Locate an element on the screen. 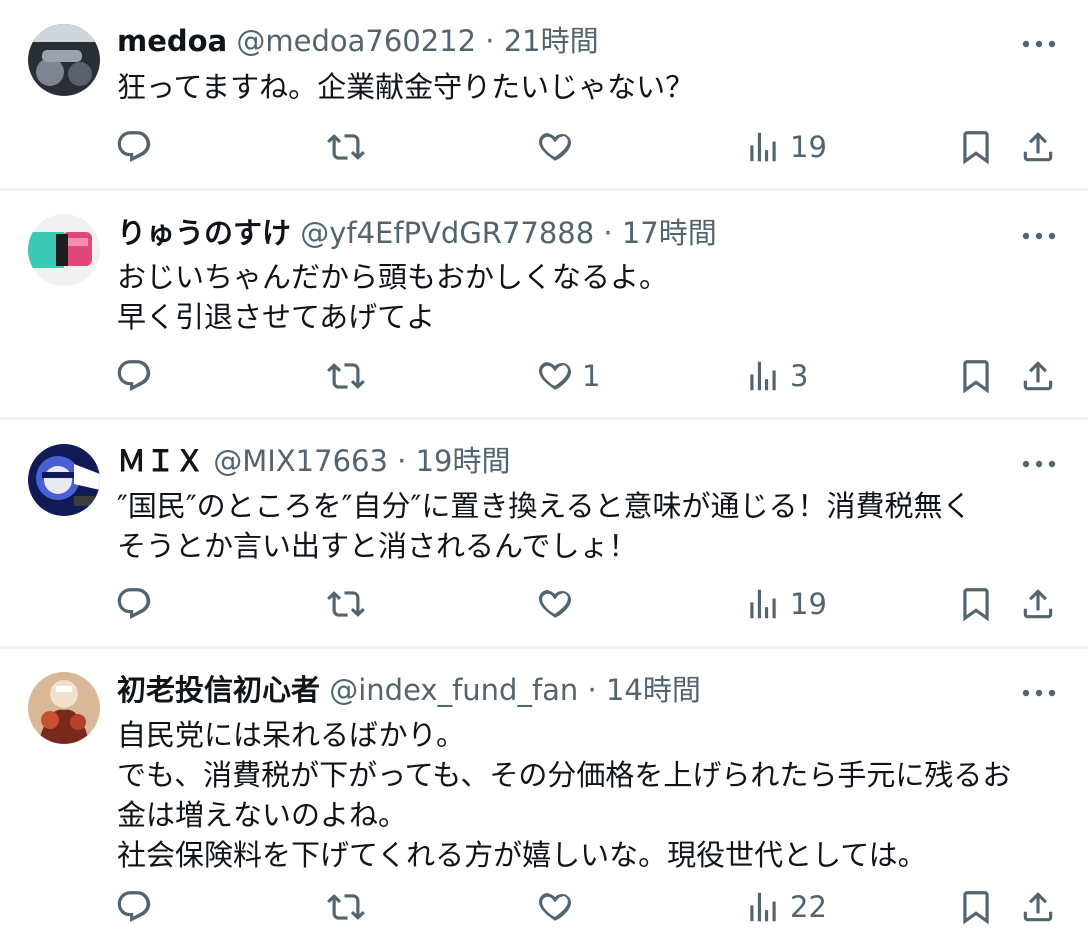  like-button: 1 is located at coordinates (568, 376).